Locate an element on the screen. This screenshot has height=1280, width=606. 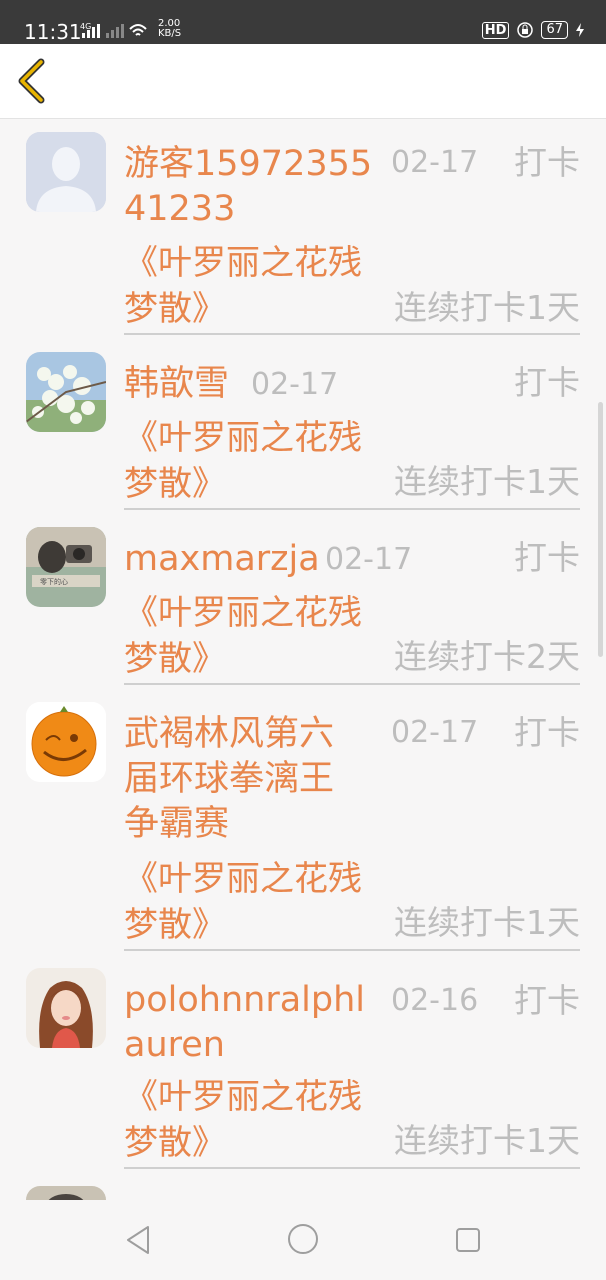
photo-avatar: 零下的心 is located at coordinates (66, 567).